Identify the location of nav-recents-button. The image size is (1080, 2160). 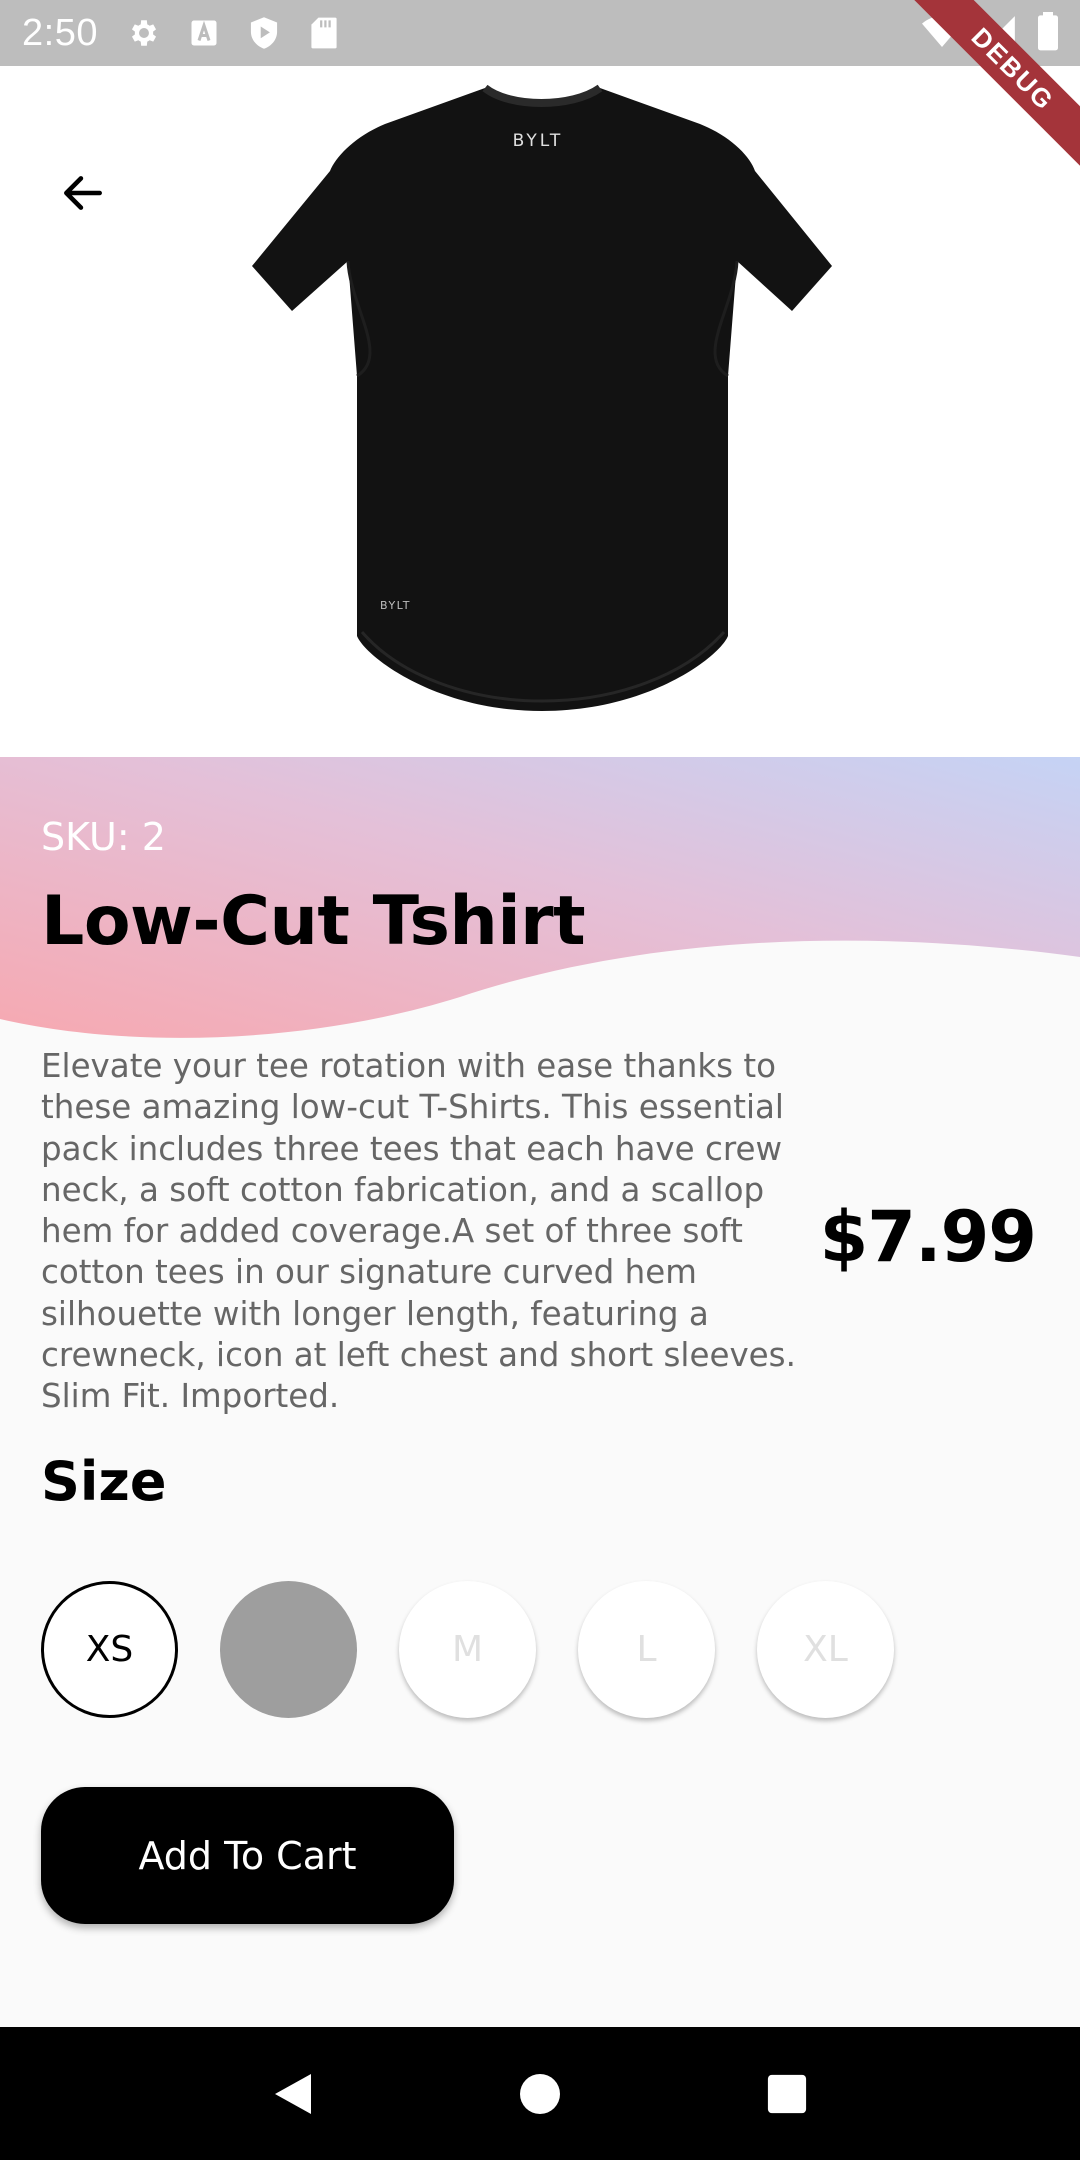
(787, 2094).